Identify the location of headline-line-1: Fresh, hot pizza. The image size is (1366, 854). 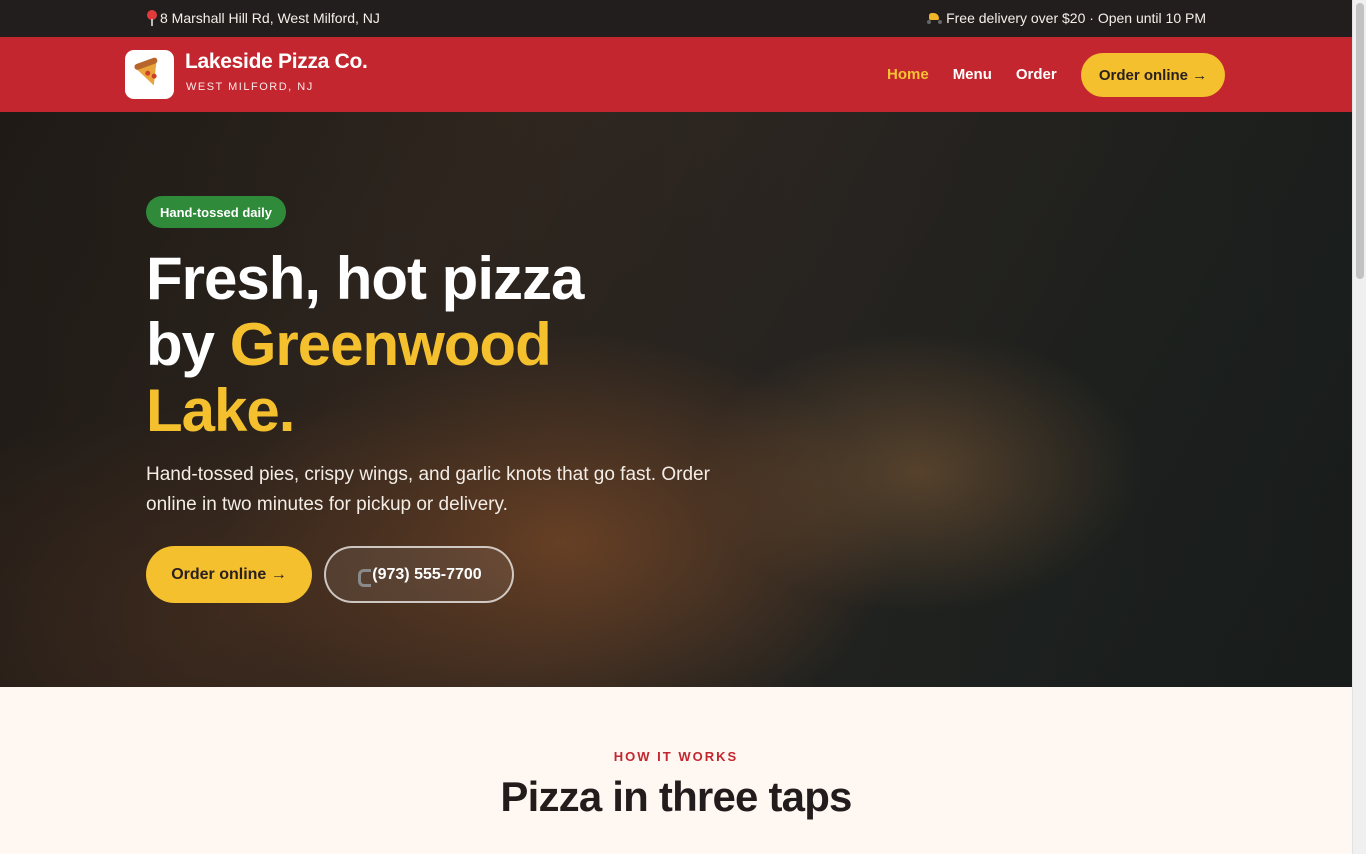
(365, 278).